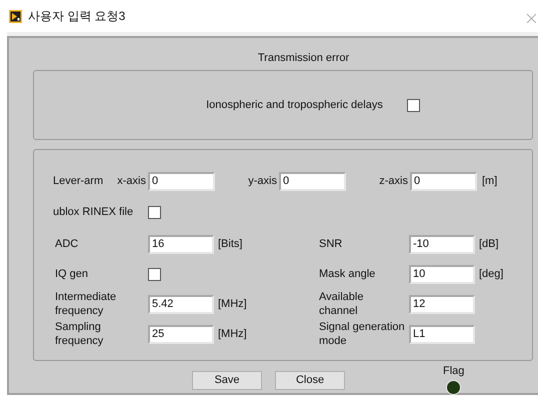  I want to click on input-field: 16, so click(181, 244).